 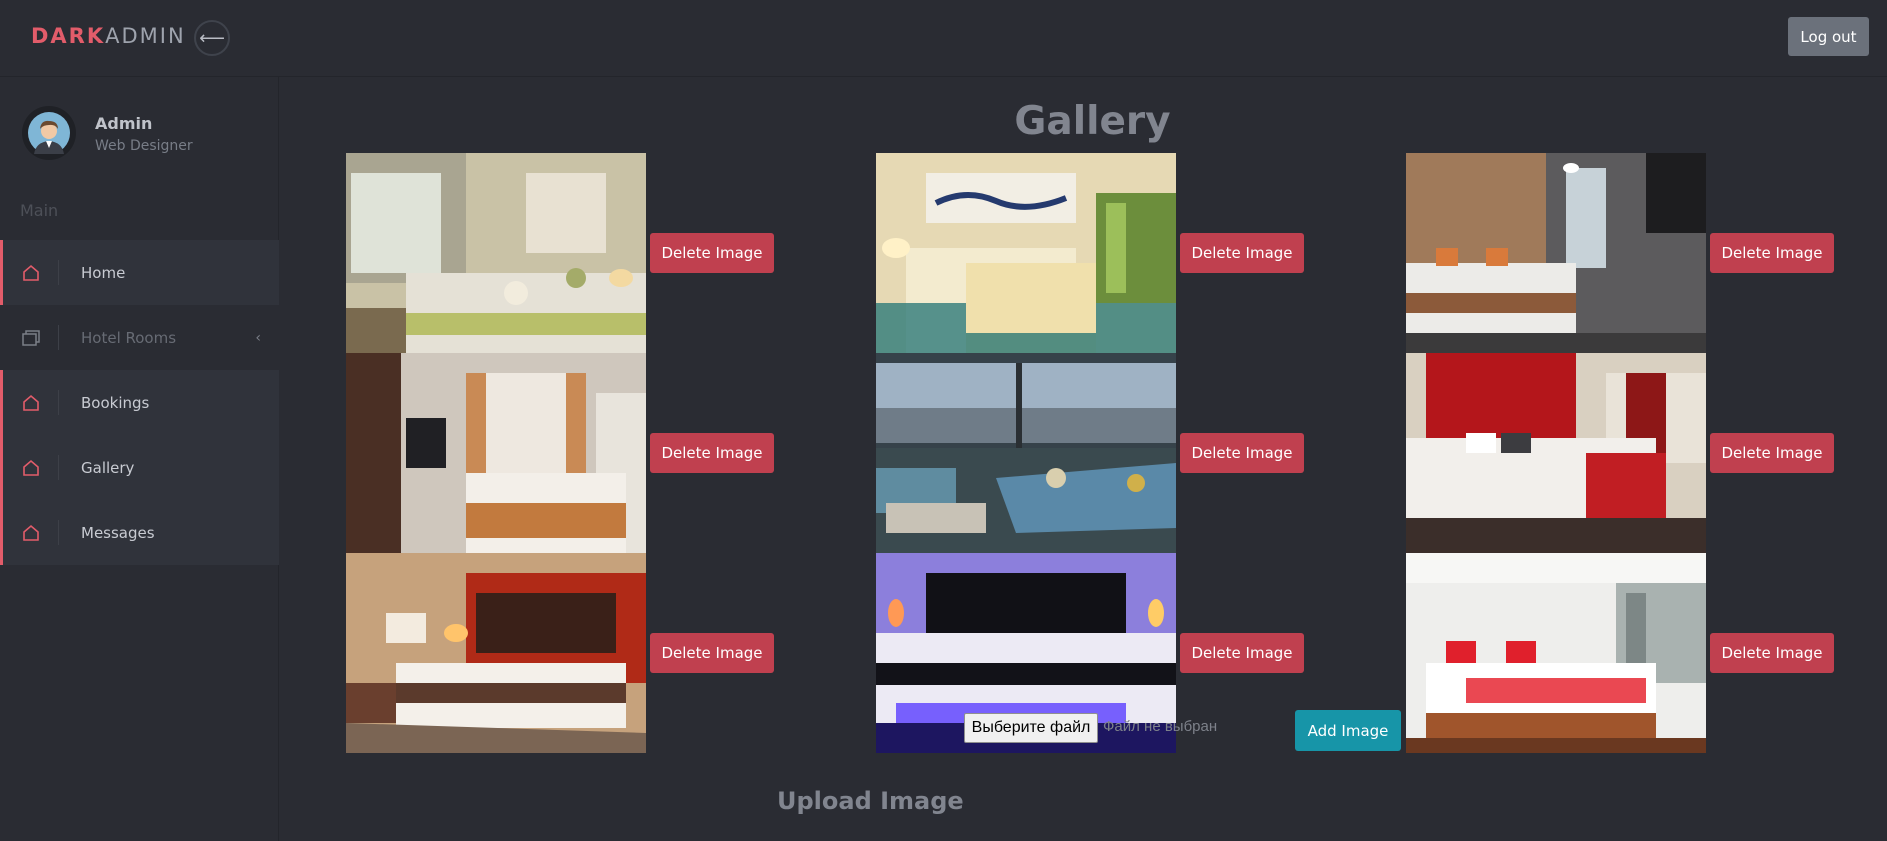 I want to click on sidebar-item-messages: Messages, so click(x=139, y=532).